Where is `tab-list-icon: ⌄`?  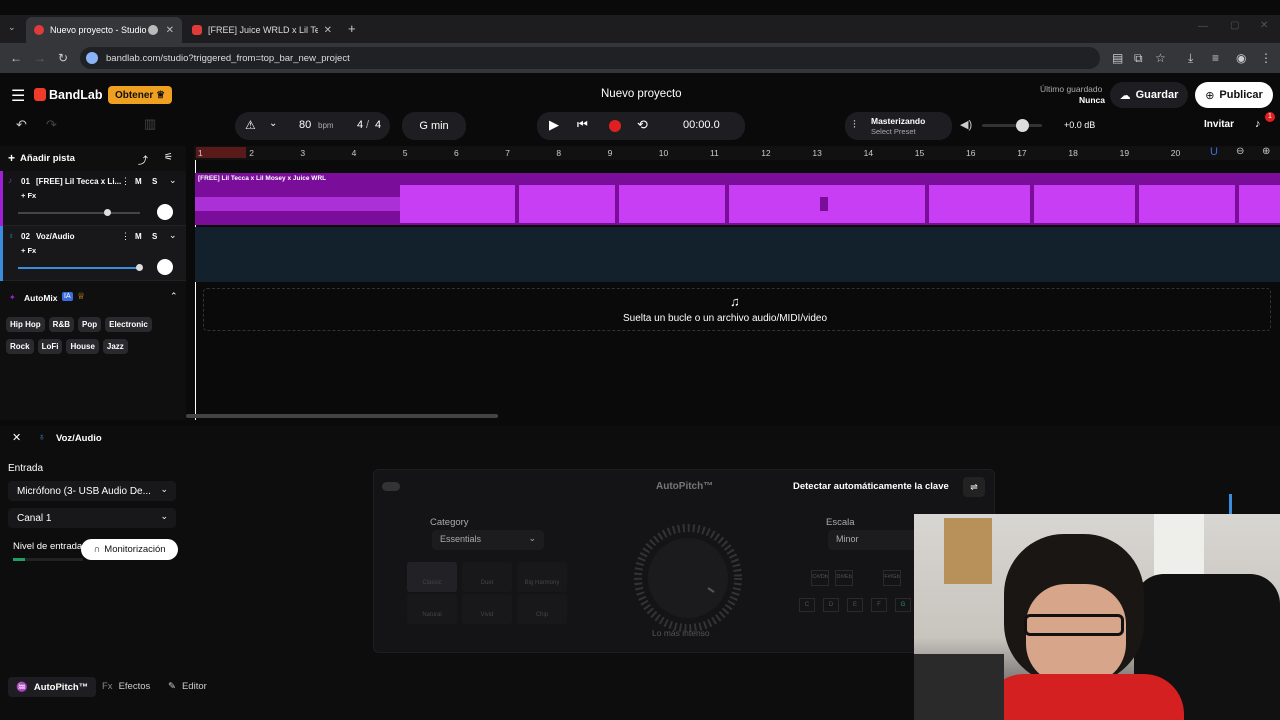 tab-list-icon: ⌄ is located at coordinates (12, 27).